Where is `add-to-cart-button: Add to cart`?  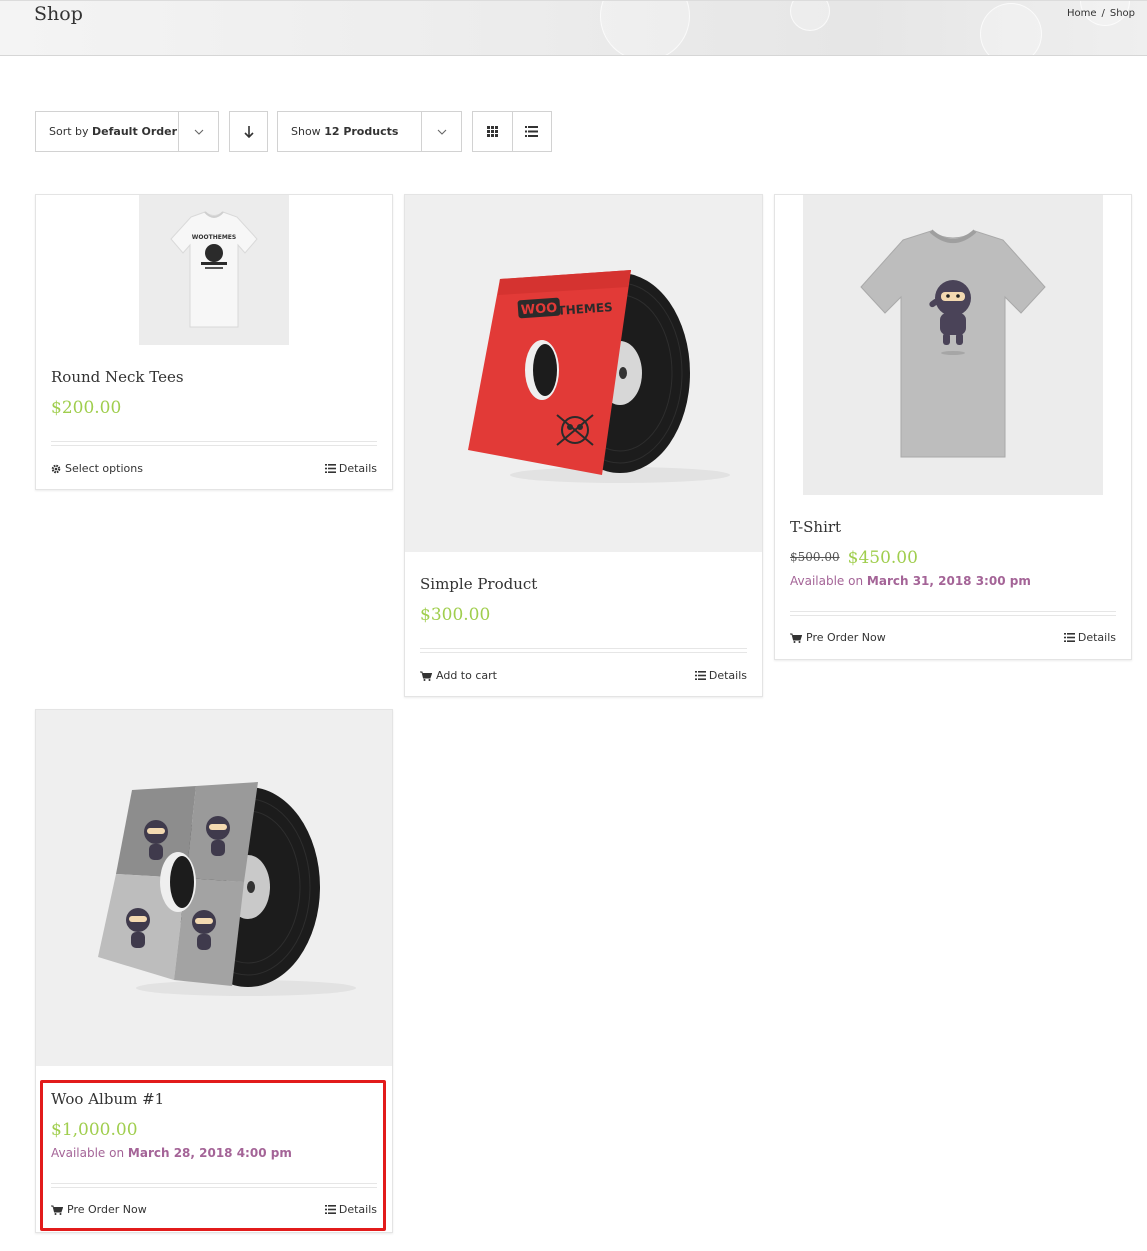
add-to-cart-button: Add to cart is located at coordinates (458, 675).